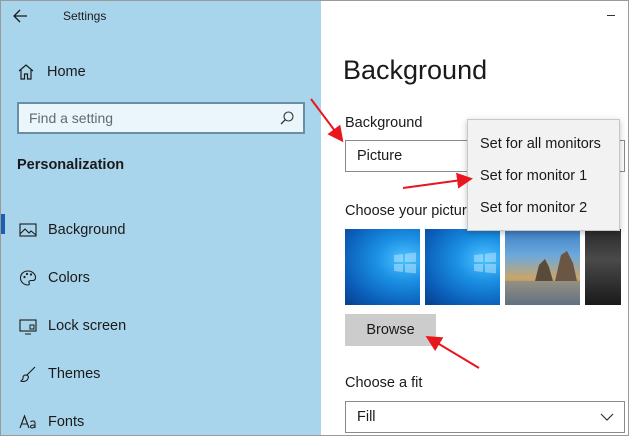 The image size is (629, 436). I want to click on sidebar-item-label: Fonts, so click(66, 422).